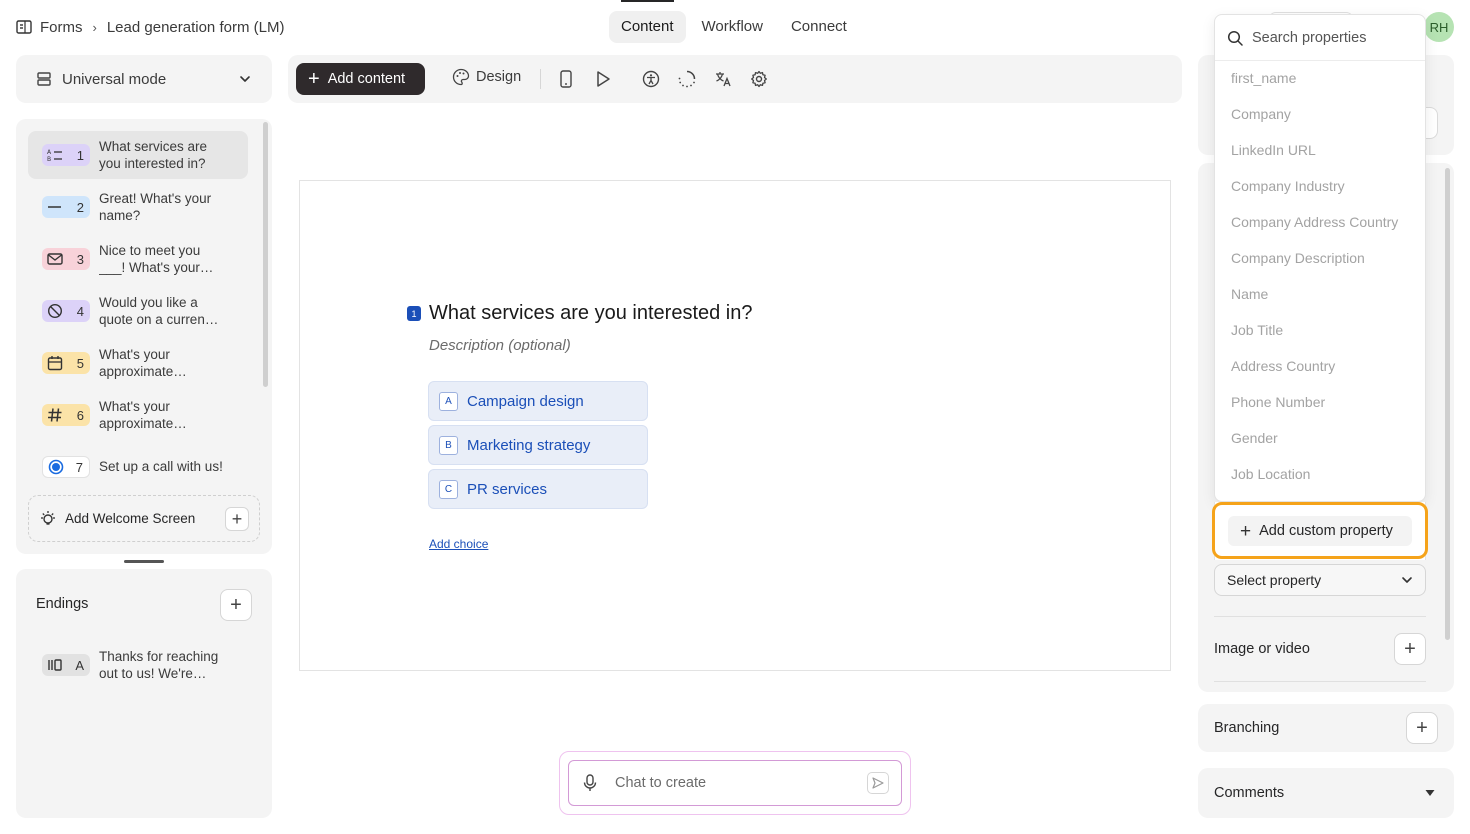 The image size is (1470, 834). I want to click on question-list-scrollbar, so click(265, 254).